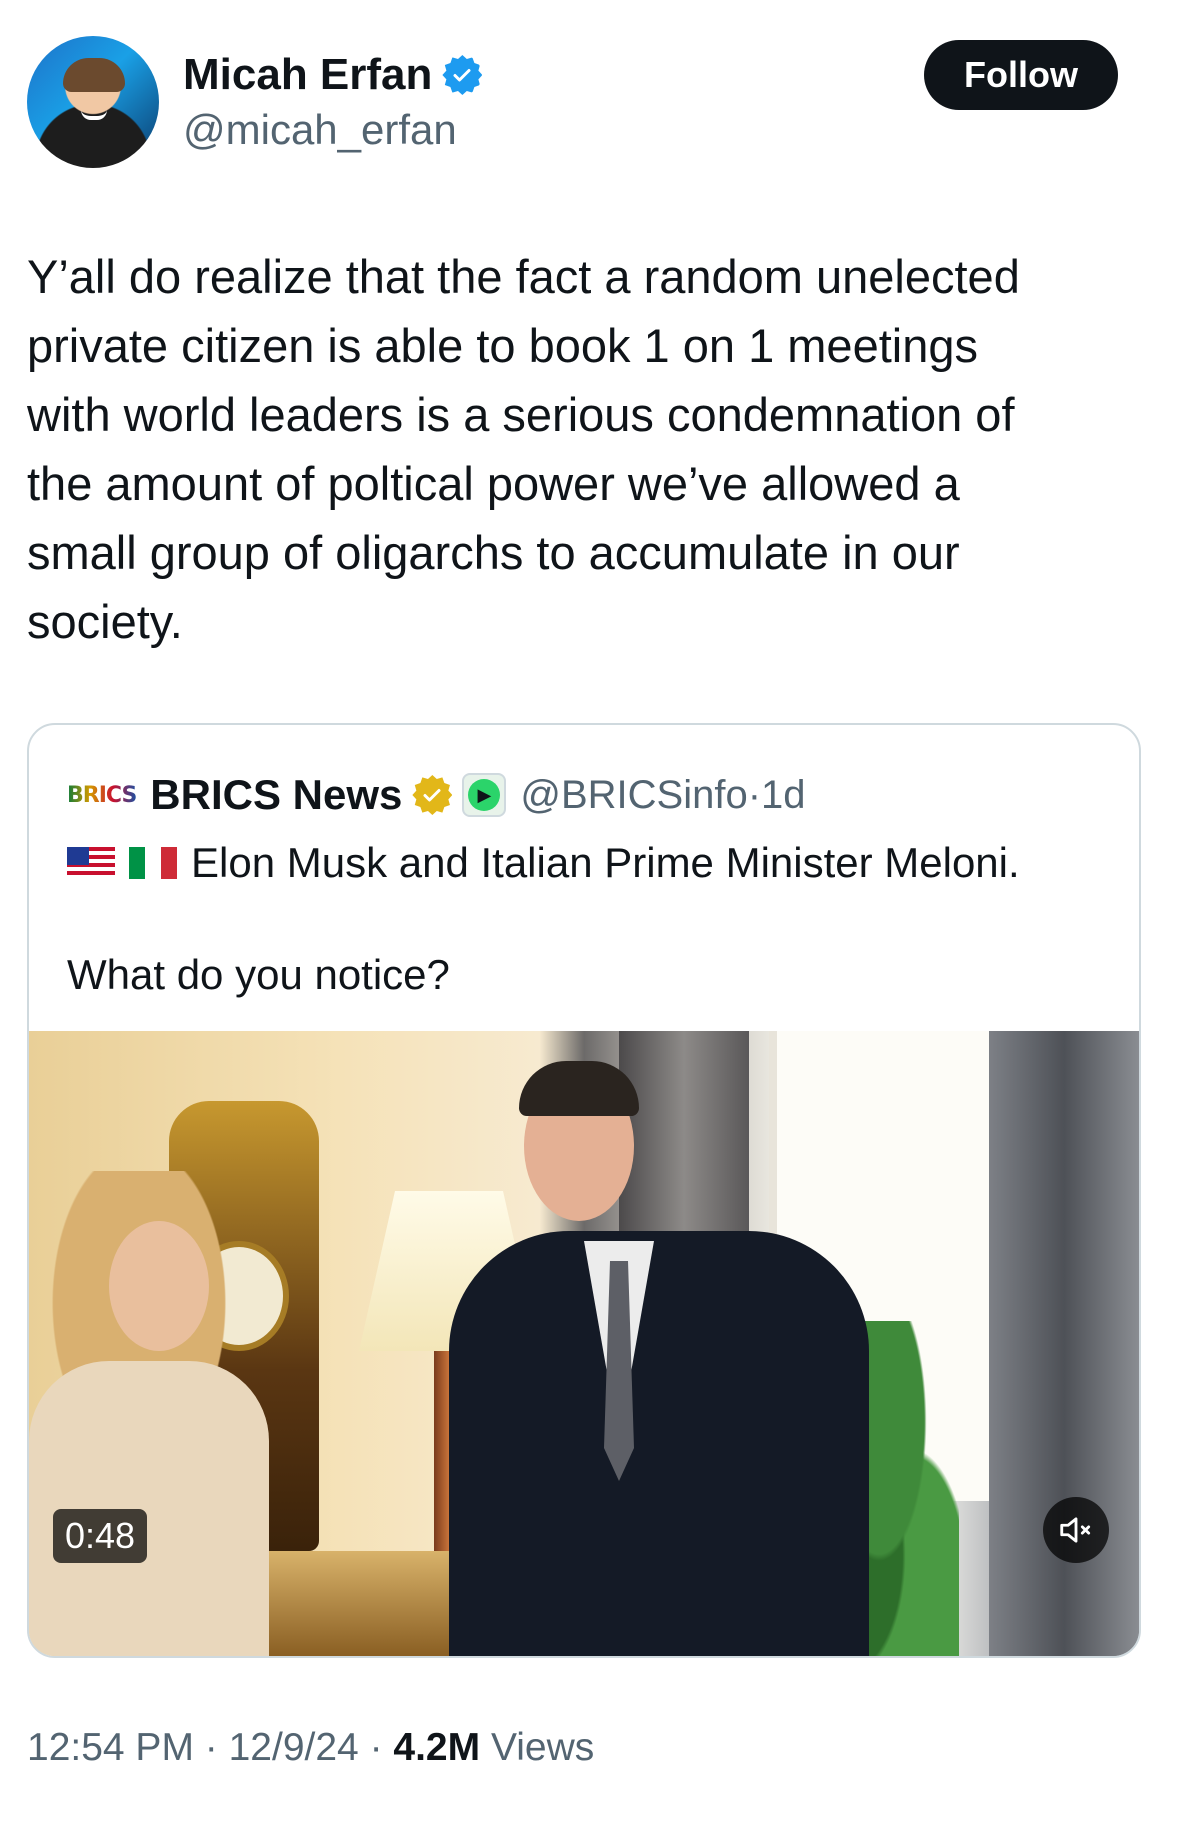 Image resolution: width=1179 pixels, height=1825 pixels. I want to click on tweet-metadata: 12:54 PM · 12/9/24 · 4.2M Views, so click(310, 1748).